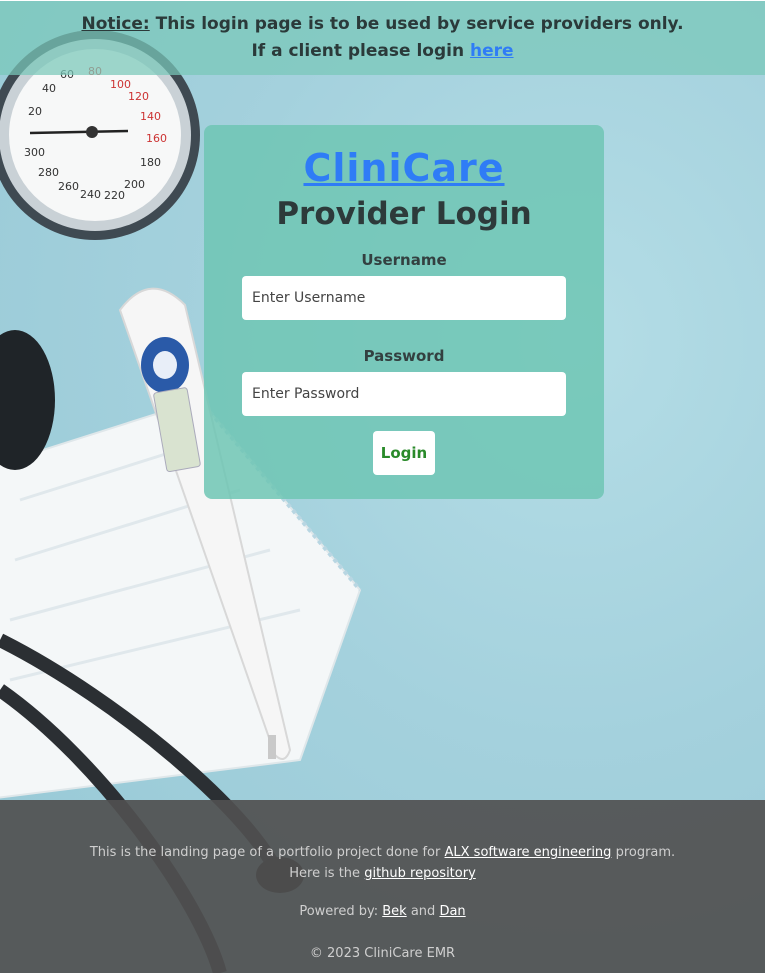 The image size is (765, 973). I want to click on author-dan-link: Dan, so click(452, 911).